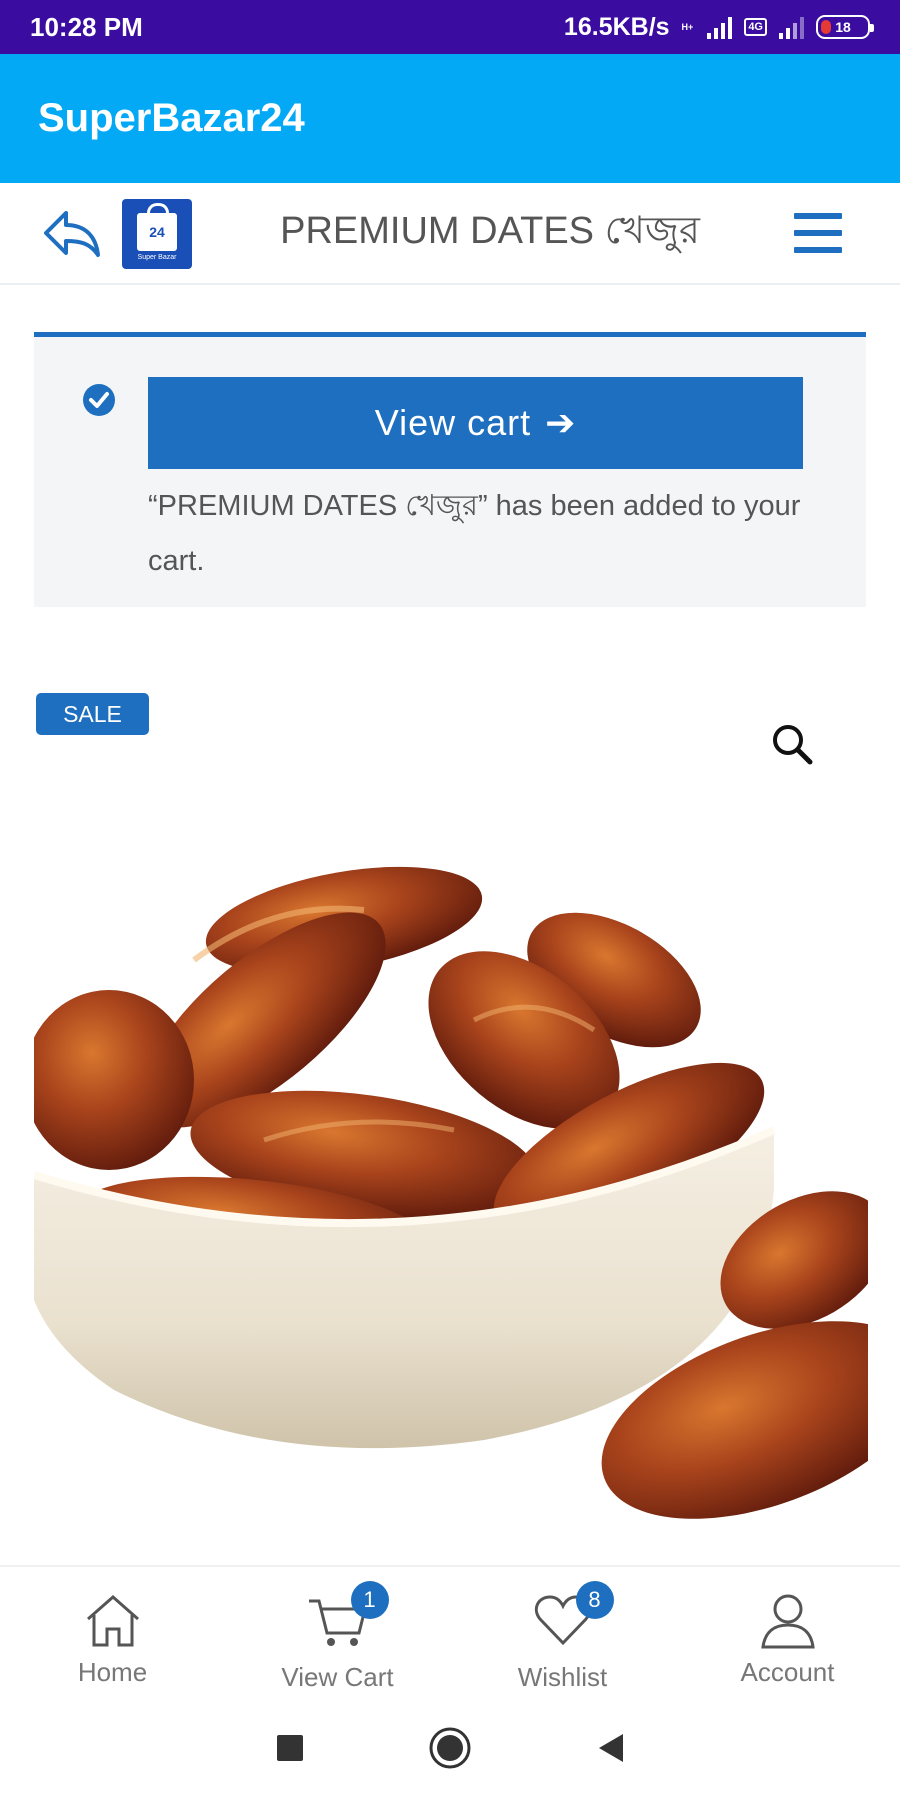 The height and width of the screenshot is (1800, 900). What do you see at coordinates (157, 257) in the screenshot?
I see `logo-text: Super Bazar` at bounding box center [157, 257].